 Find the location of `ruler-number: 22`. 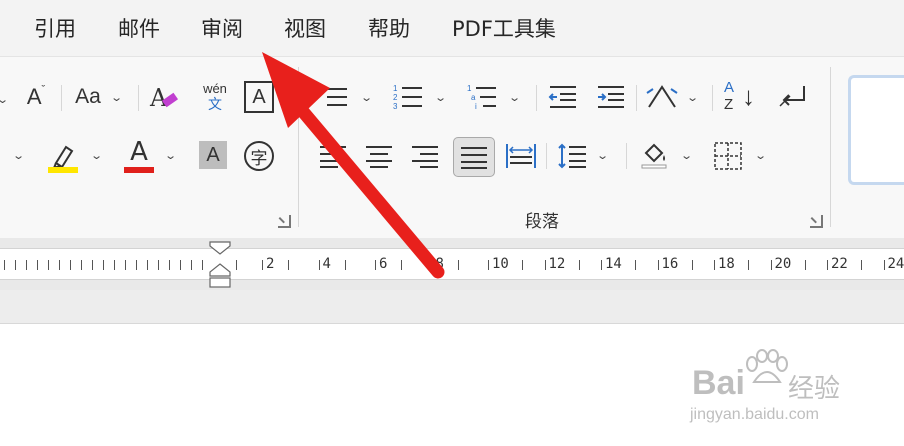

ruler-number: 22 is located at coordinates (839, 264).